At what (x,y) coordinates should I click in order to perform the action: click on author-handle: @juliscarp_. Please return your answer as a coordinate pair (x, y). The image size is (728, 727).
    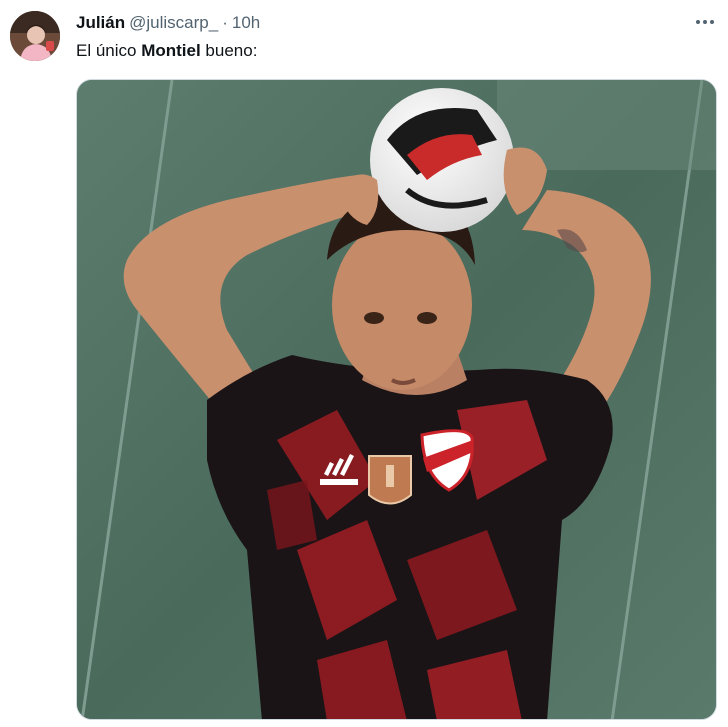
    Looking at the image, I should click on (173, 23).